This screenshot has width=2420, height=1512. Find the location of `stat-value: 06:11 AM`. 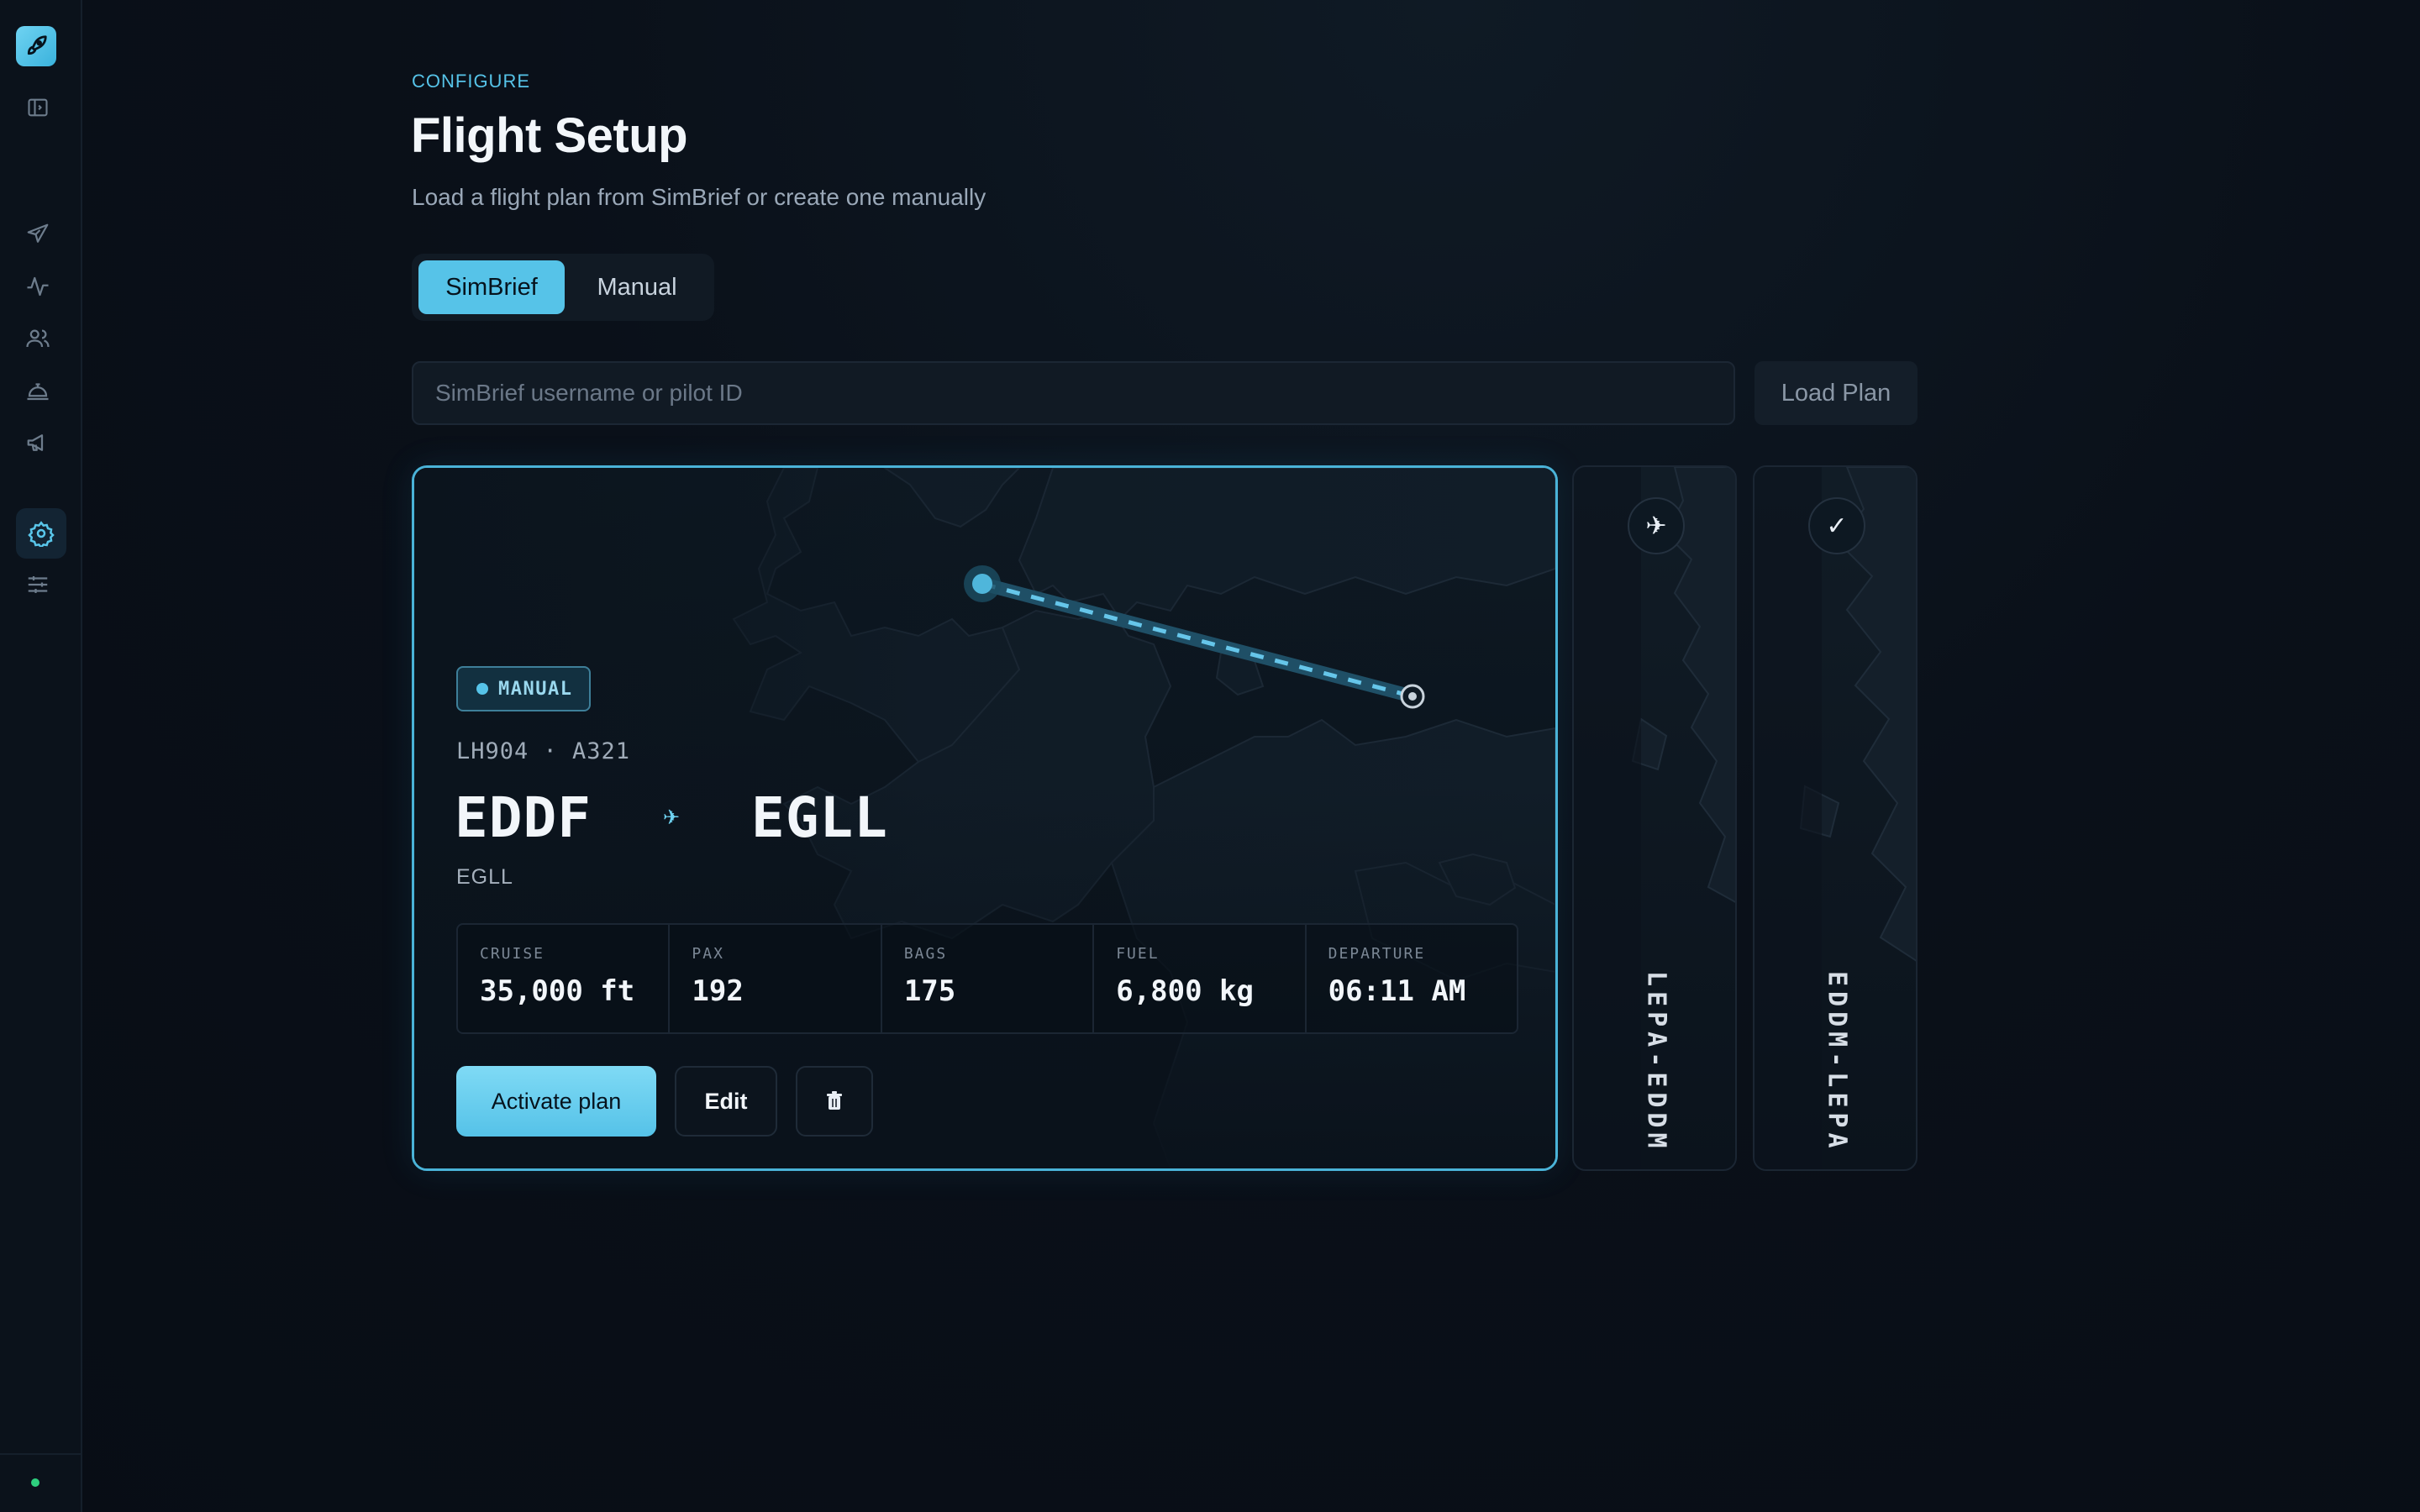

stat-value: 06:11 AM is located at coordinates (1397, 991).